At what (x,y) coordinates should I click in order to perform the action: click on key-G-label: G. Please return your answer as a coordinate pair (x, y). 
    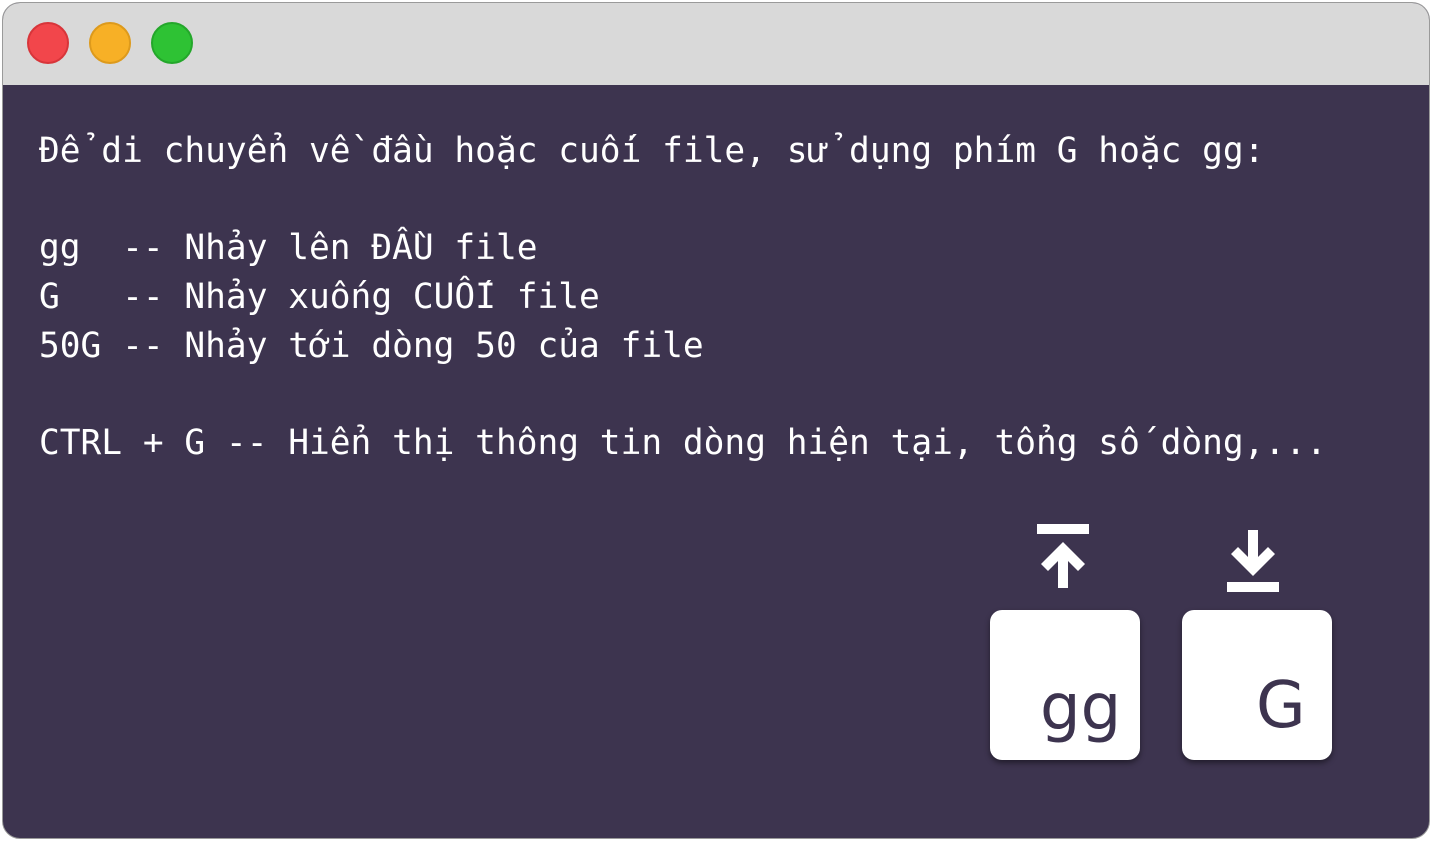
    Looking at the image, I should click on (1281, 706).